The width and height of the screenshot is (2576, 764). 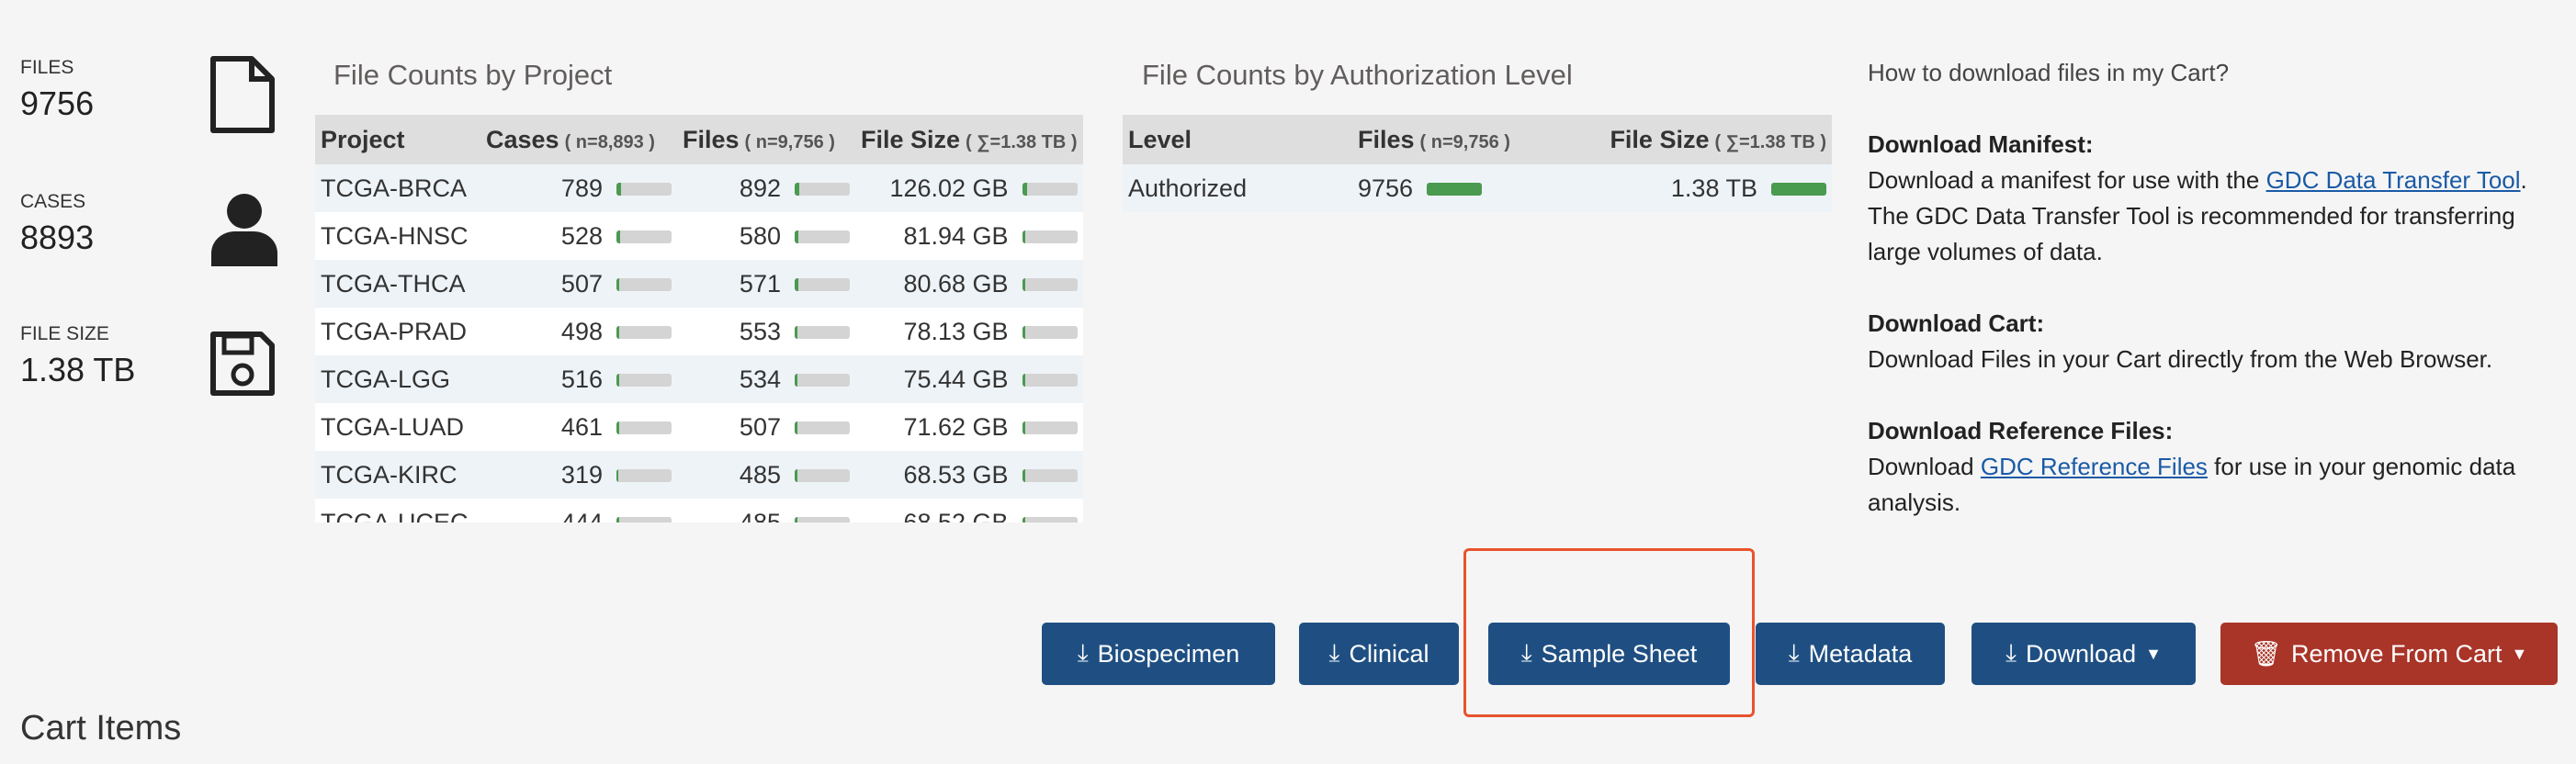 What do you see at coordinates (582, 379) in the screenshot?
I see `cases-count: 516` at bounding box center [582, 379].